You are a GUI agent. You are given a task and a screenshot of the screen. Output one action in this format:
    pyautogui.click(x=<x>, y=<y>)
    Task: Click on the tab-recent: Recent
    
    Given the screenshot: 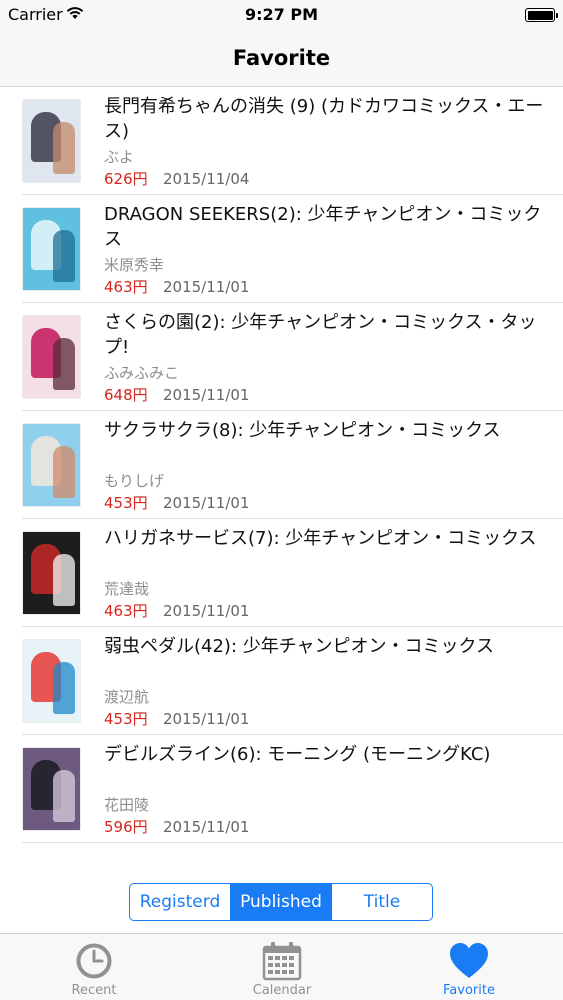 What is the action you would take?
    pyautogui.click(x=94, y=967)
    